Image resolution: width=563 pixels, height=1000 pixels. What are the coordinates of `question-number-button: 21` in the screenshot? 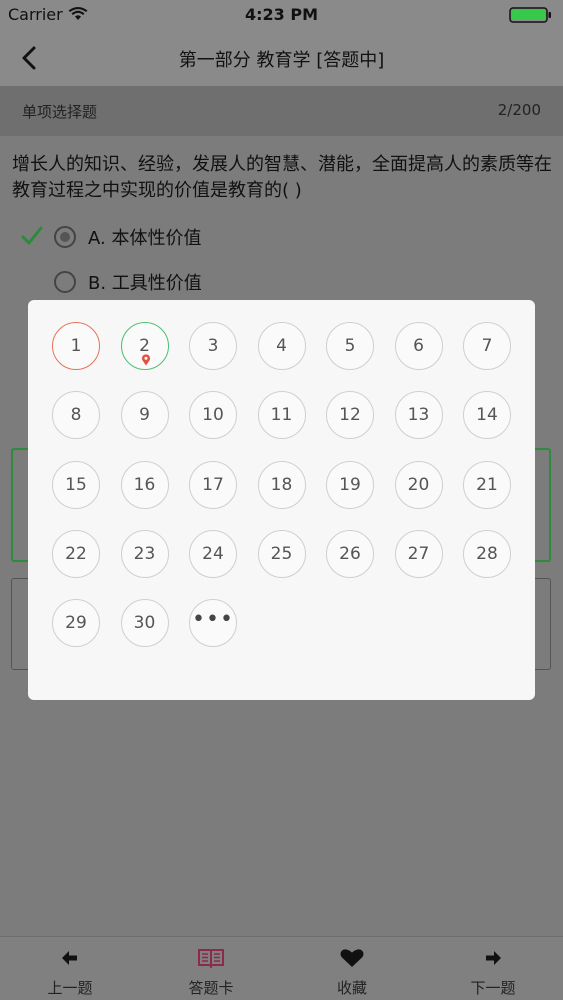 It's located at (487, 484).